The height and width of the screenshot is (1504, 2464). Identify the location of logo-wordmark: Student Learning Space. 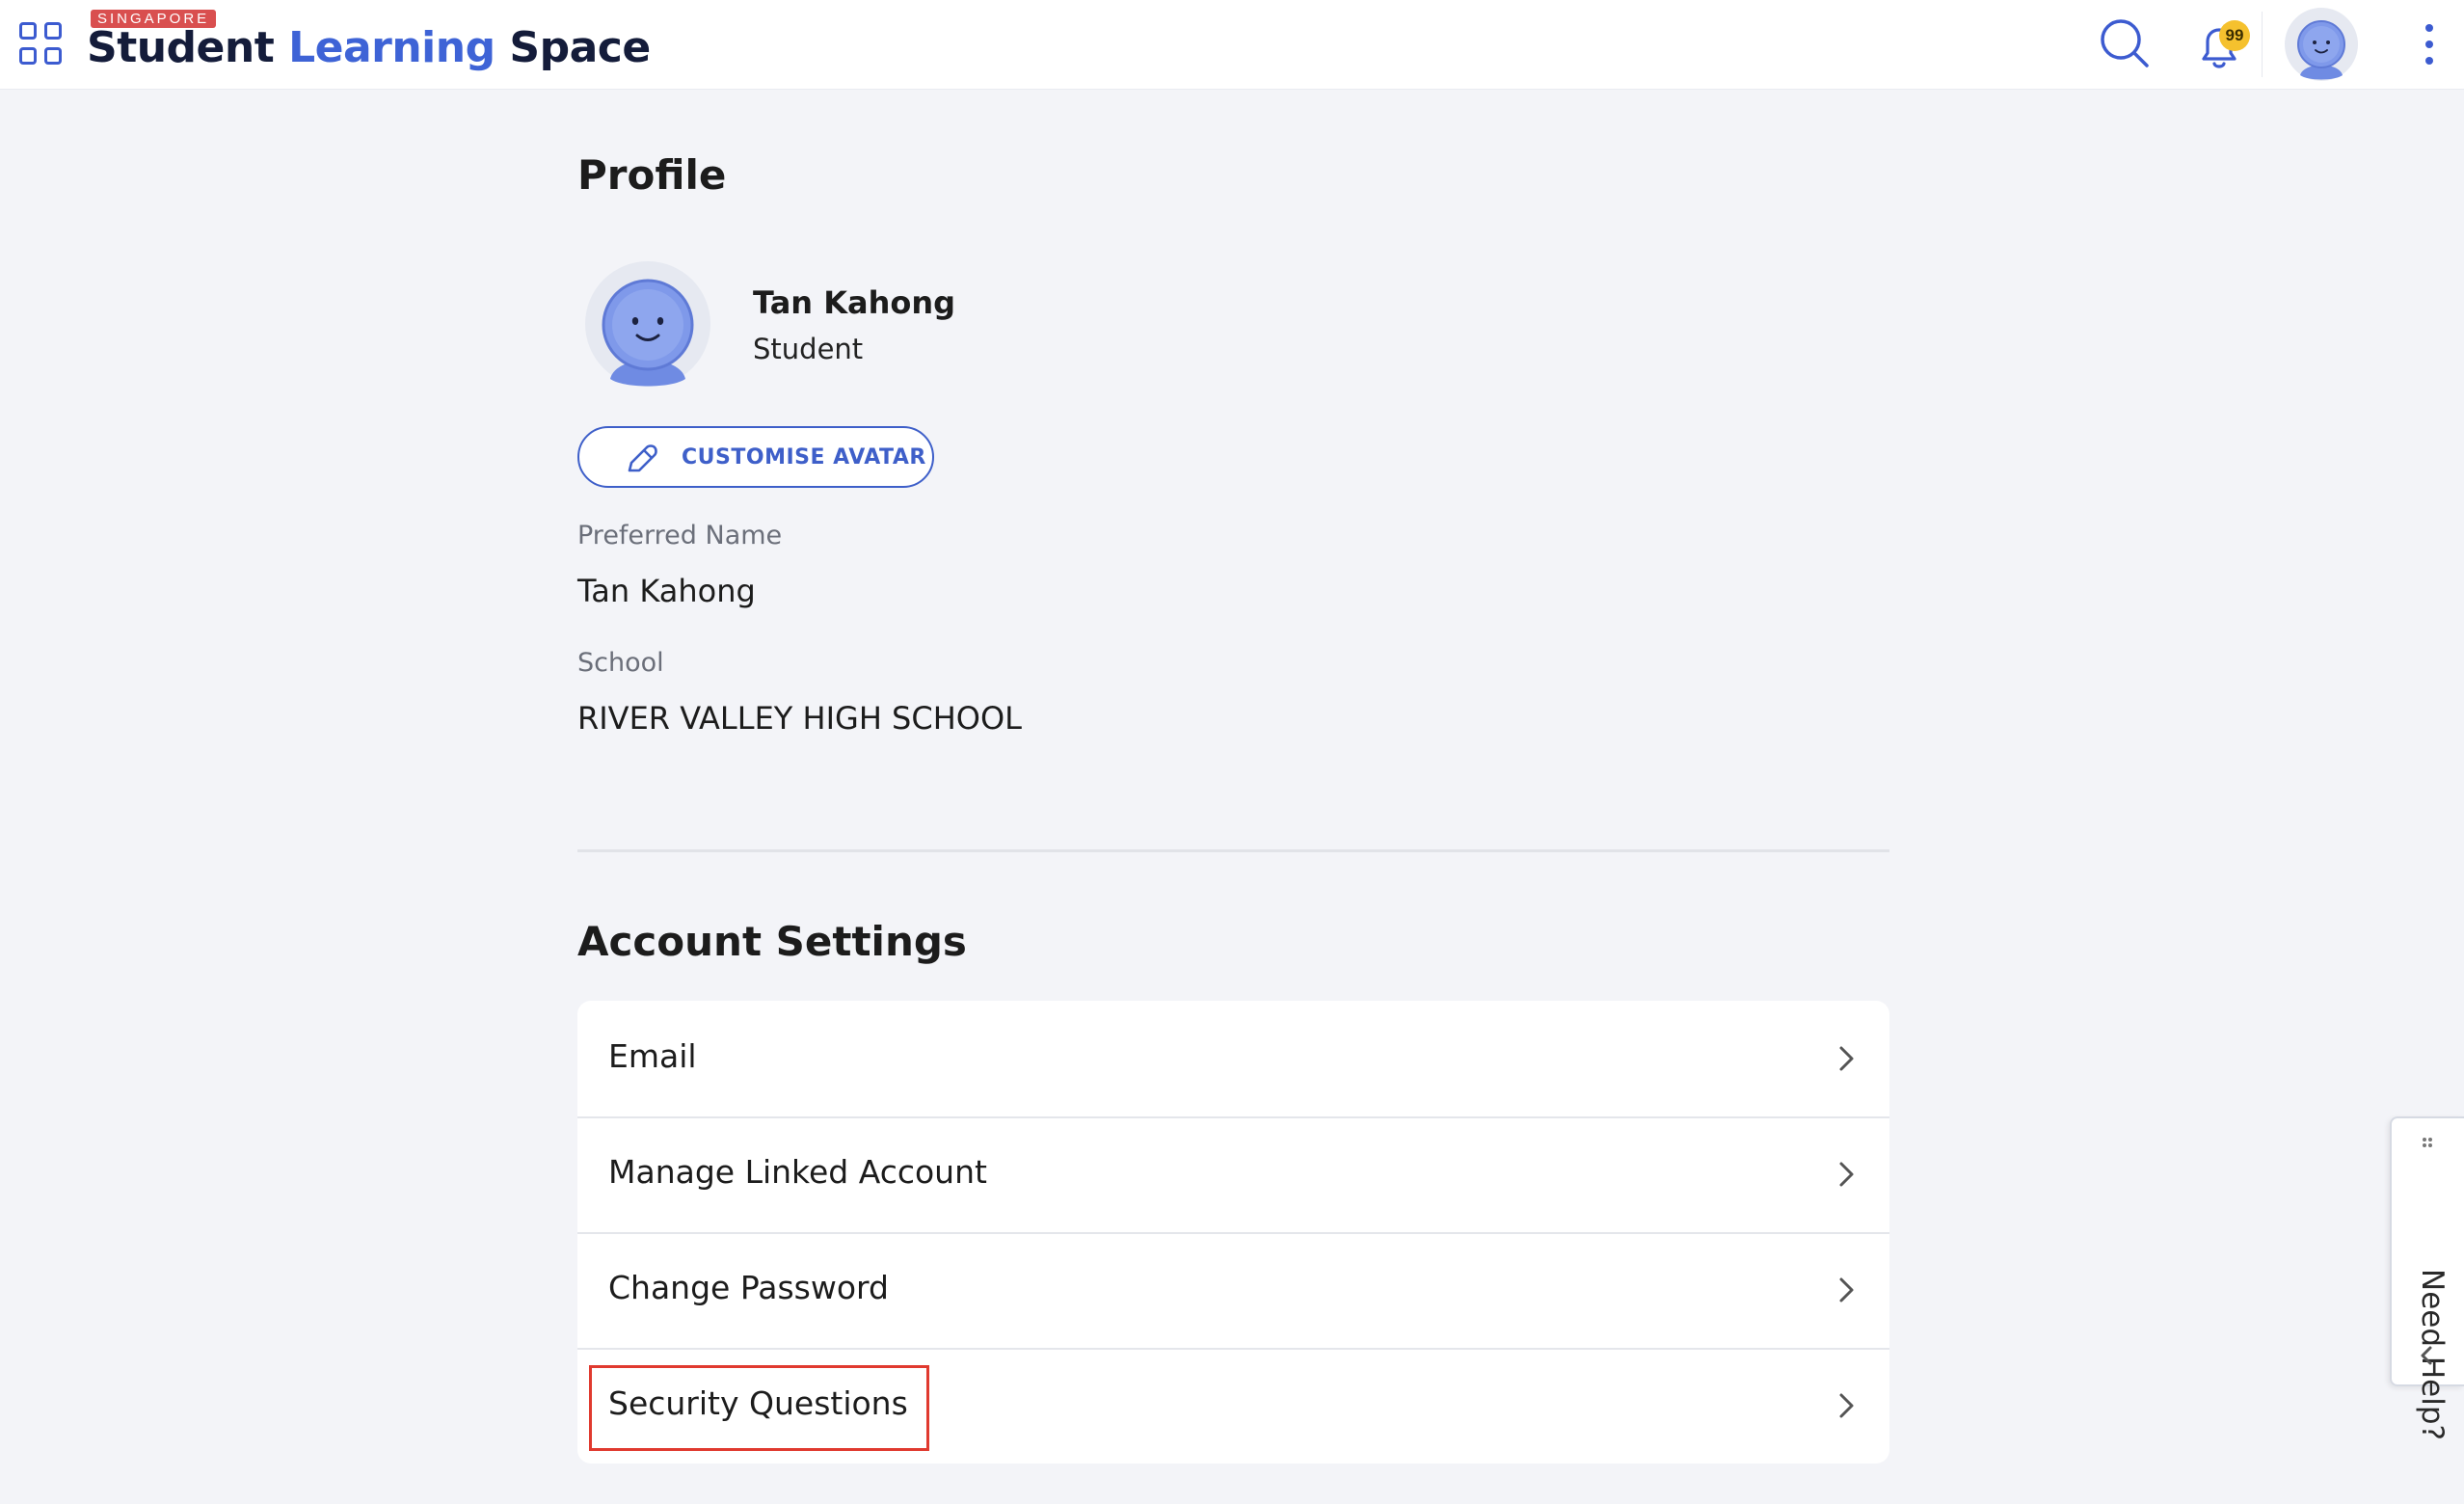
(369, 47).